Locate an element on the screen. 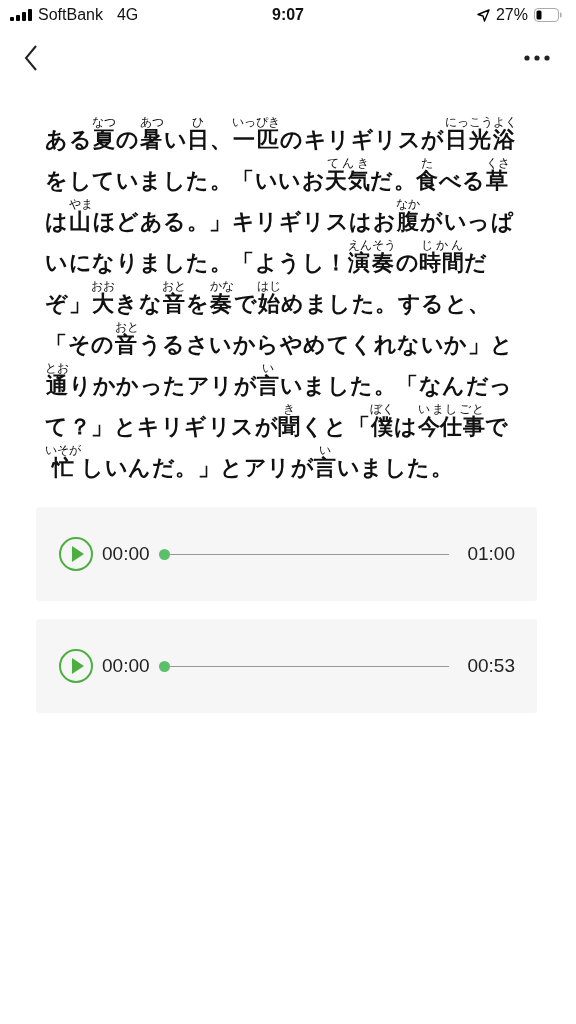 The image size is (576, 1024). signal-icon is located at coordinates (21, 15).